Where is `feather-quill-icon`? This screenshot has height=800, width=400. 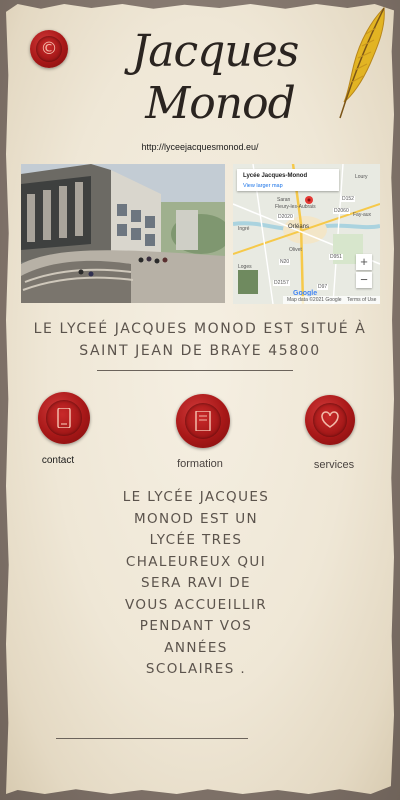 feather-quill-icon is located at coordinates (362, 62).